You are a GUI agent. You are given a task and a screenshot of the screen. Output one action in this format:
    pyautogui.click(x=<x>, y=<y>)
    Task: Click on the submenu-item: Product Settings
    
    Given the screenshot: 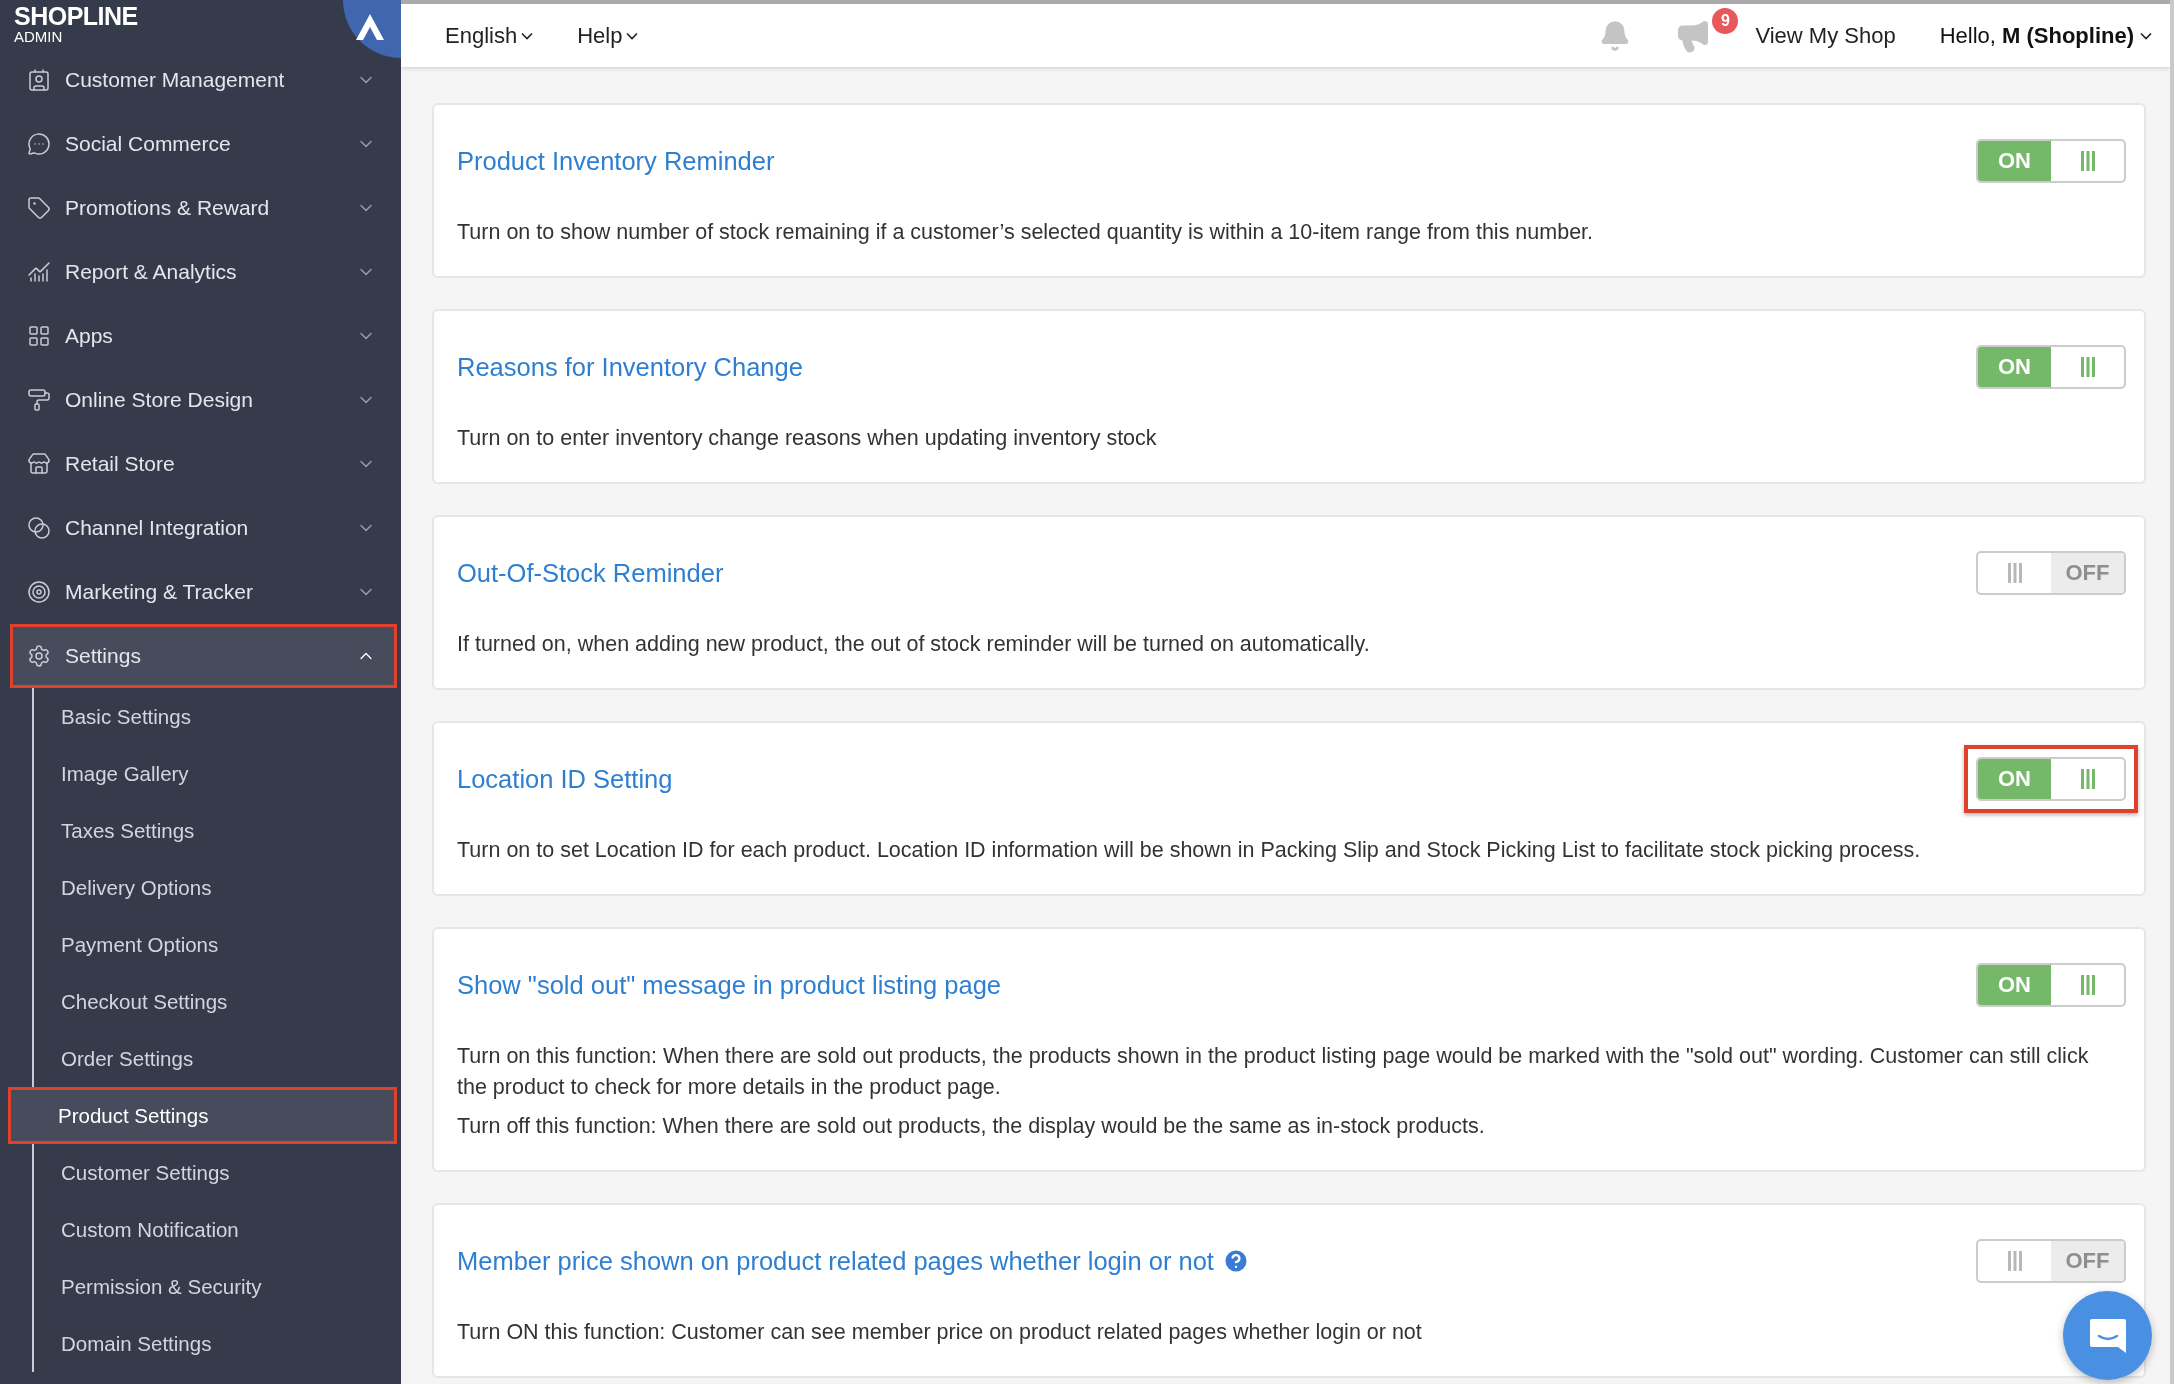 What is the action you would take?
    pyautogui.click(x=202, y=1115)
    